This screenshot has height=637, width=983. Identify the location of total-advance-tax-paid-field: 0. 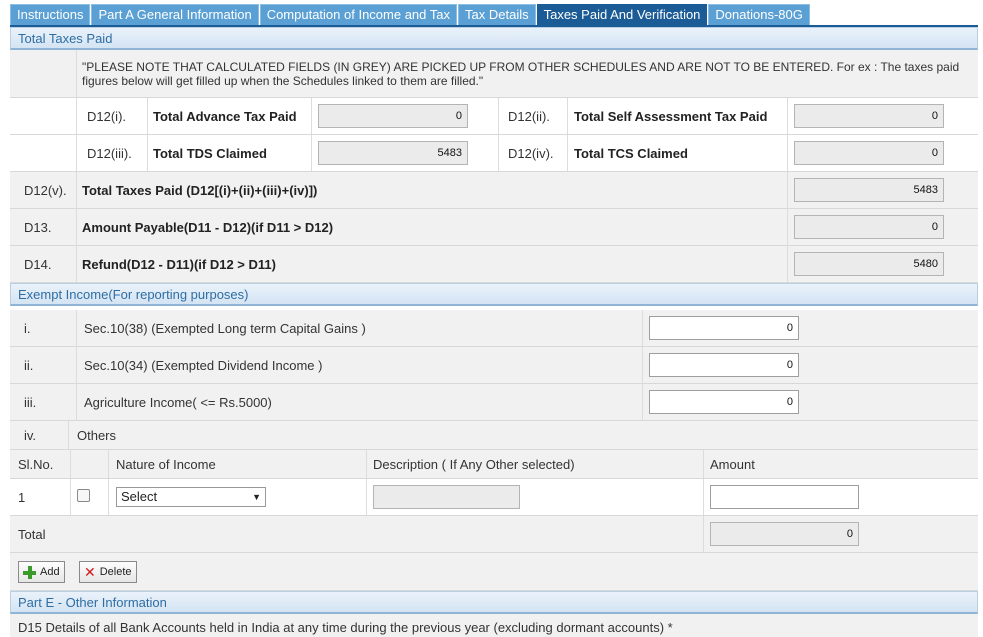
(393, 116).